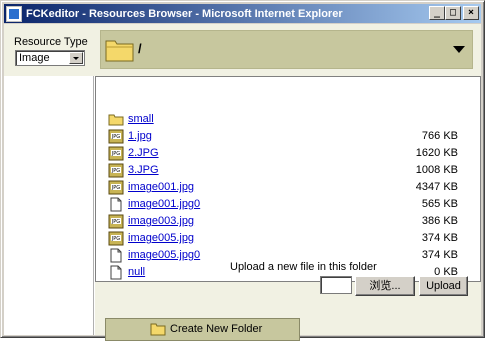  I want to click on file-row: image001.jpg0 565 KB, so click(283, 204).